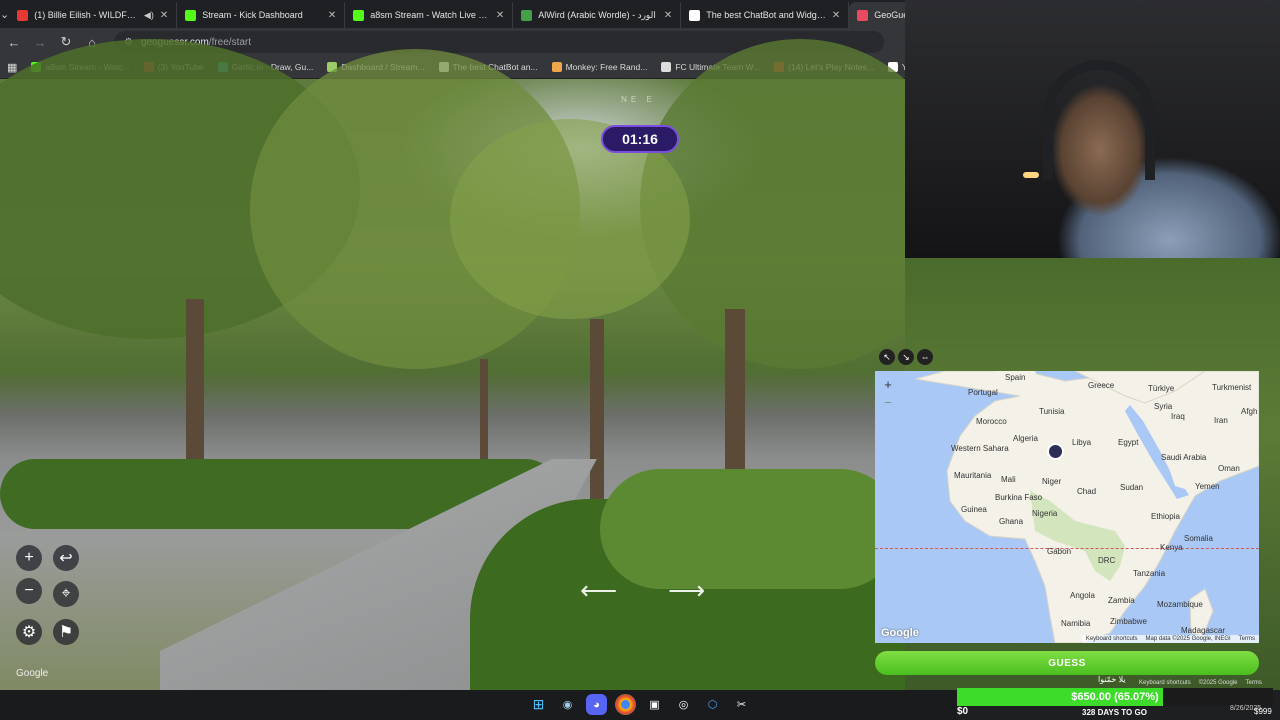 The width and height of the screenshot is (1280, 720). I want to click on round-timer: 01:16, so click(640, 139).